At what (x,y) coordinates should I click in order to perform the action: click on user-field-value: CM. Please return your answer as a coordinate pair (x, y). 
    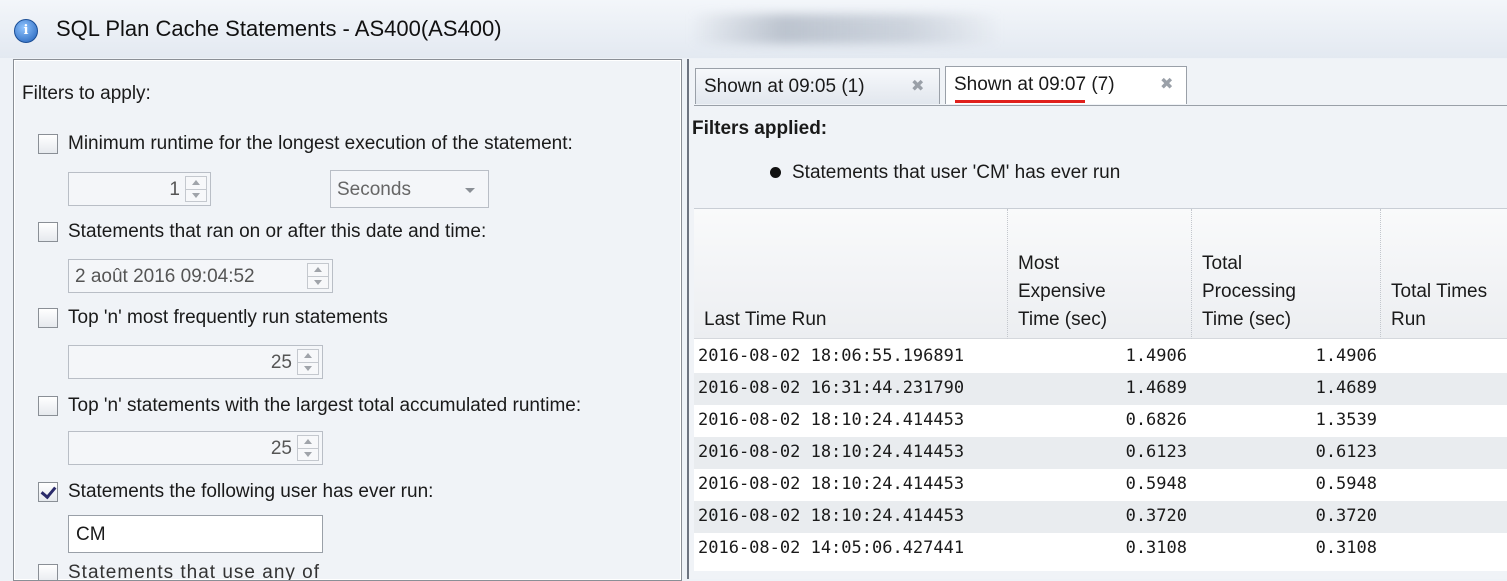
    Looking at the image, I should click on (91, 534).